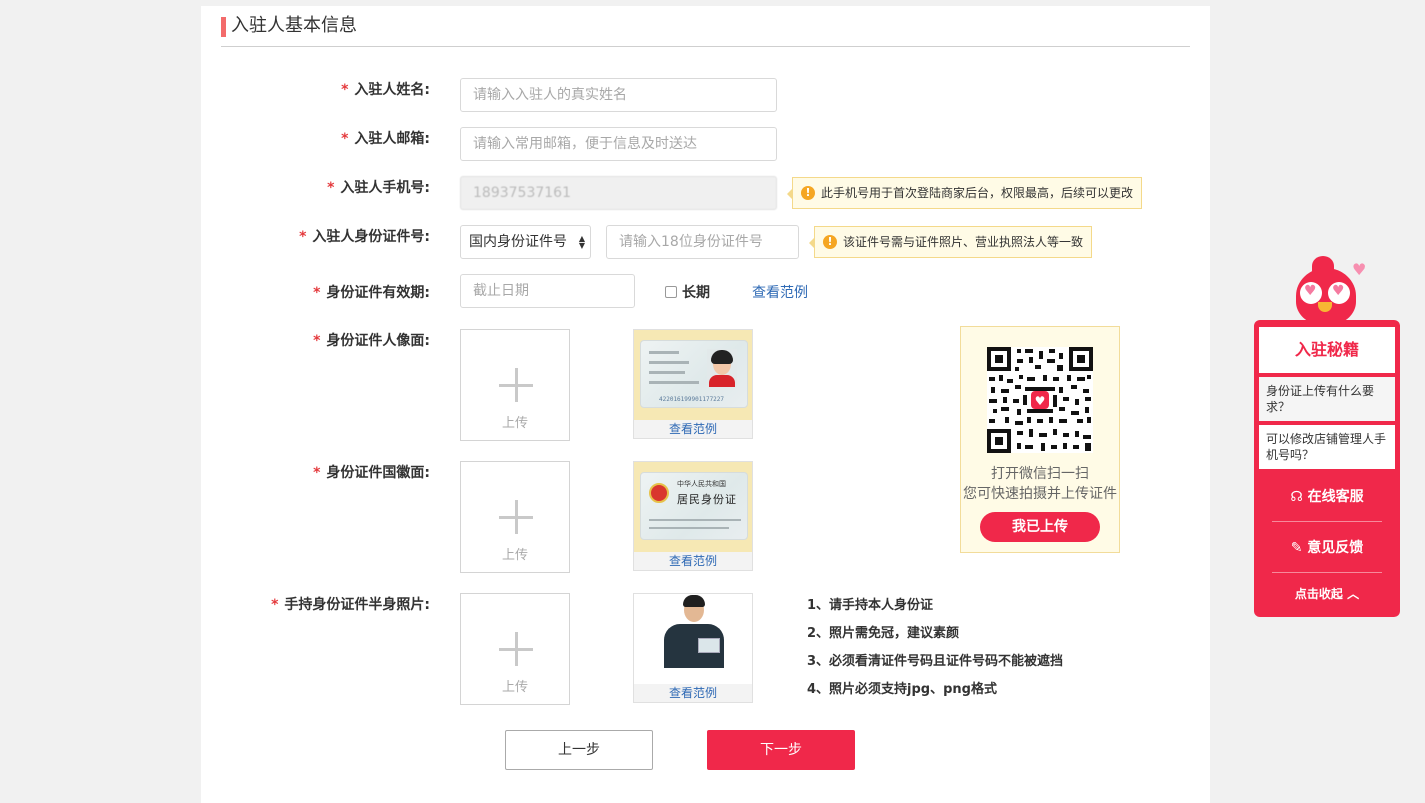 The height and width of the screenshot is (803, 1425). What do you see at coordinates (692, 399) in the screenshot?
I see `id-number-sample: 422016199901177227` at bounding box center [692, 399].